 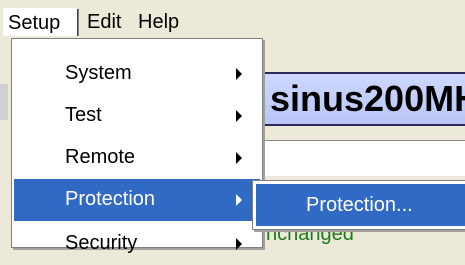 I want to click on menu-item-security: Security, so click(x=137, y=244).